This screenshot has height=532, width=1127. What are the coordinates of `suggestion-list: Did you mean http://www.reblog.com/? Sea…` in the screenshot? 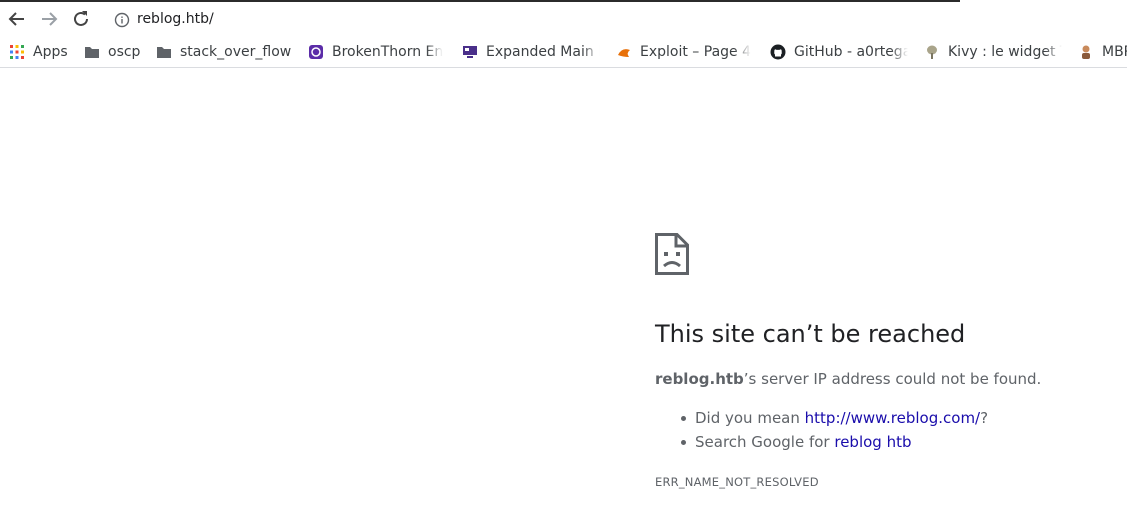 It's located at (821, 432).